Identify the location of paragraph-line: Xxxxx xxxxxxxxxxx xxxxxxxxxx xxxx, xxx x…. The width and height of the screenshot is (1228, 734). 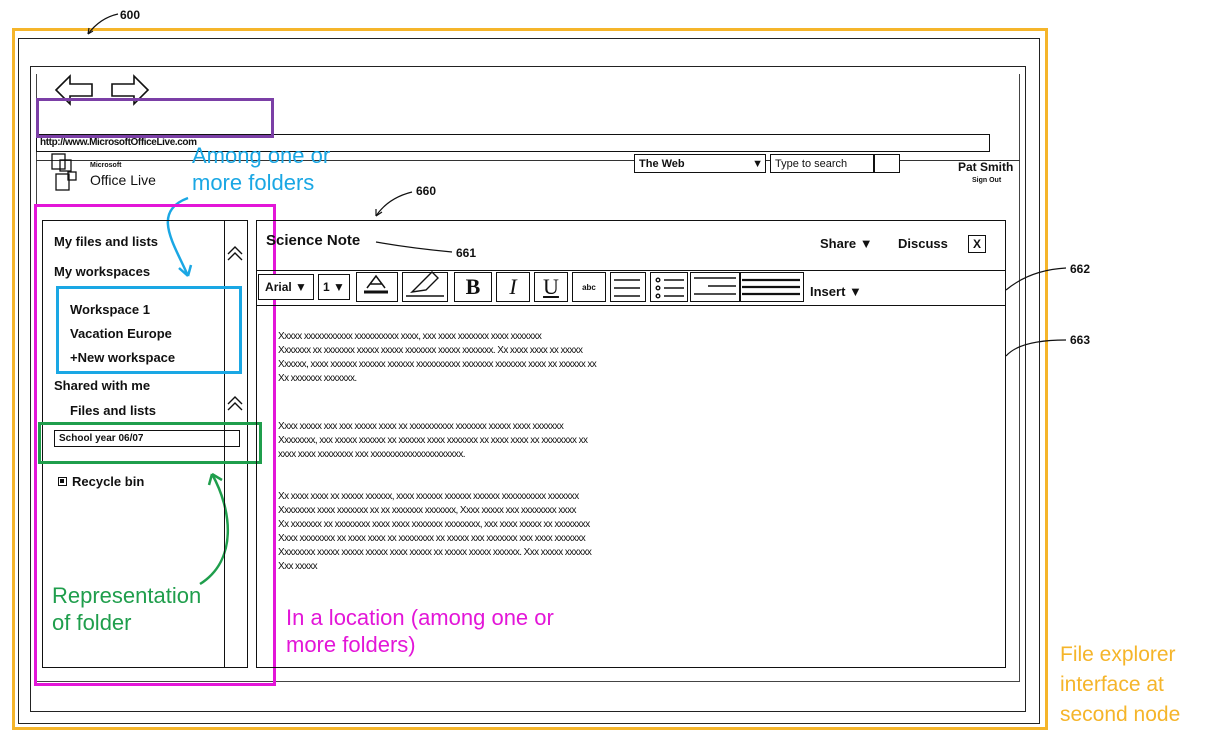
(410, 336).